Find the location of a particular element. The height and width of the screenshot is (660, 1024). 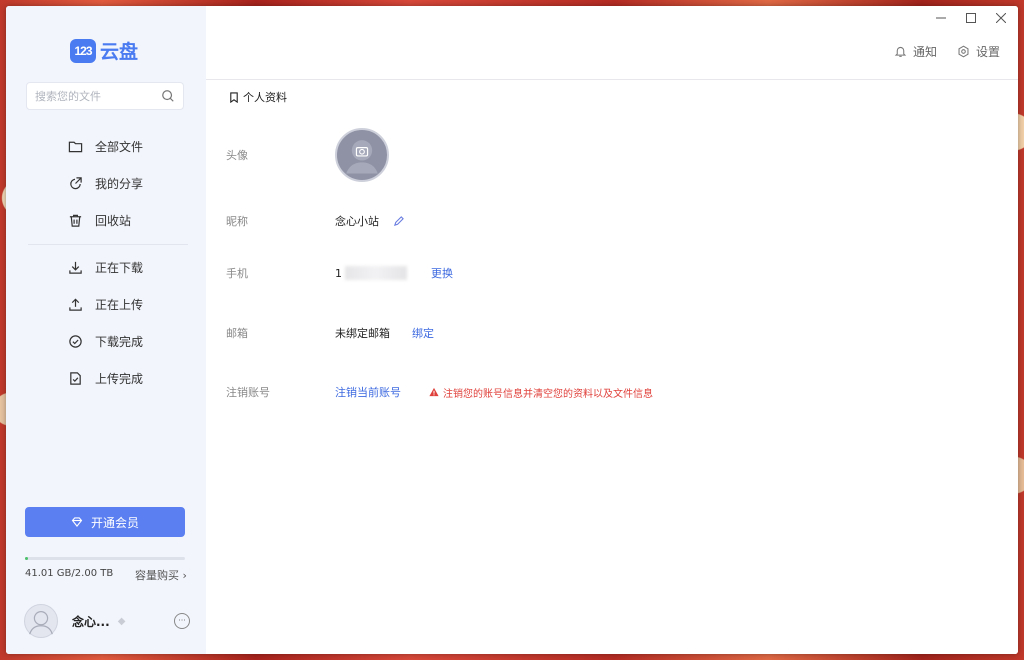

nav-transfers: 正在下载 正在上传 下载完成 上传完成 is located at coordinates (106, 323).